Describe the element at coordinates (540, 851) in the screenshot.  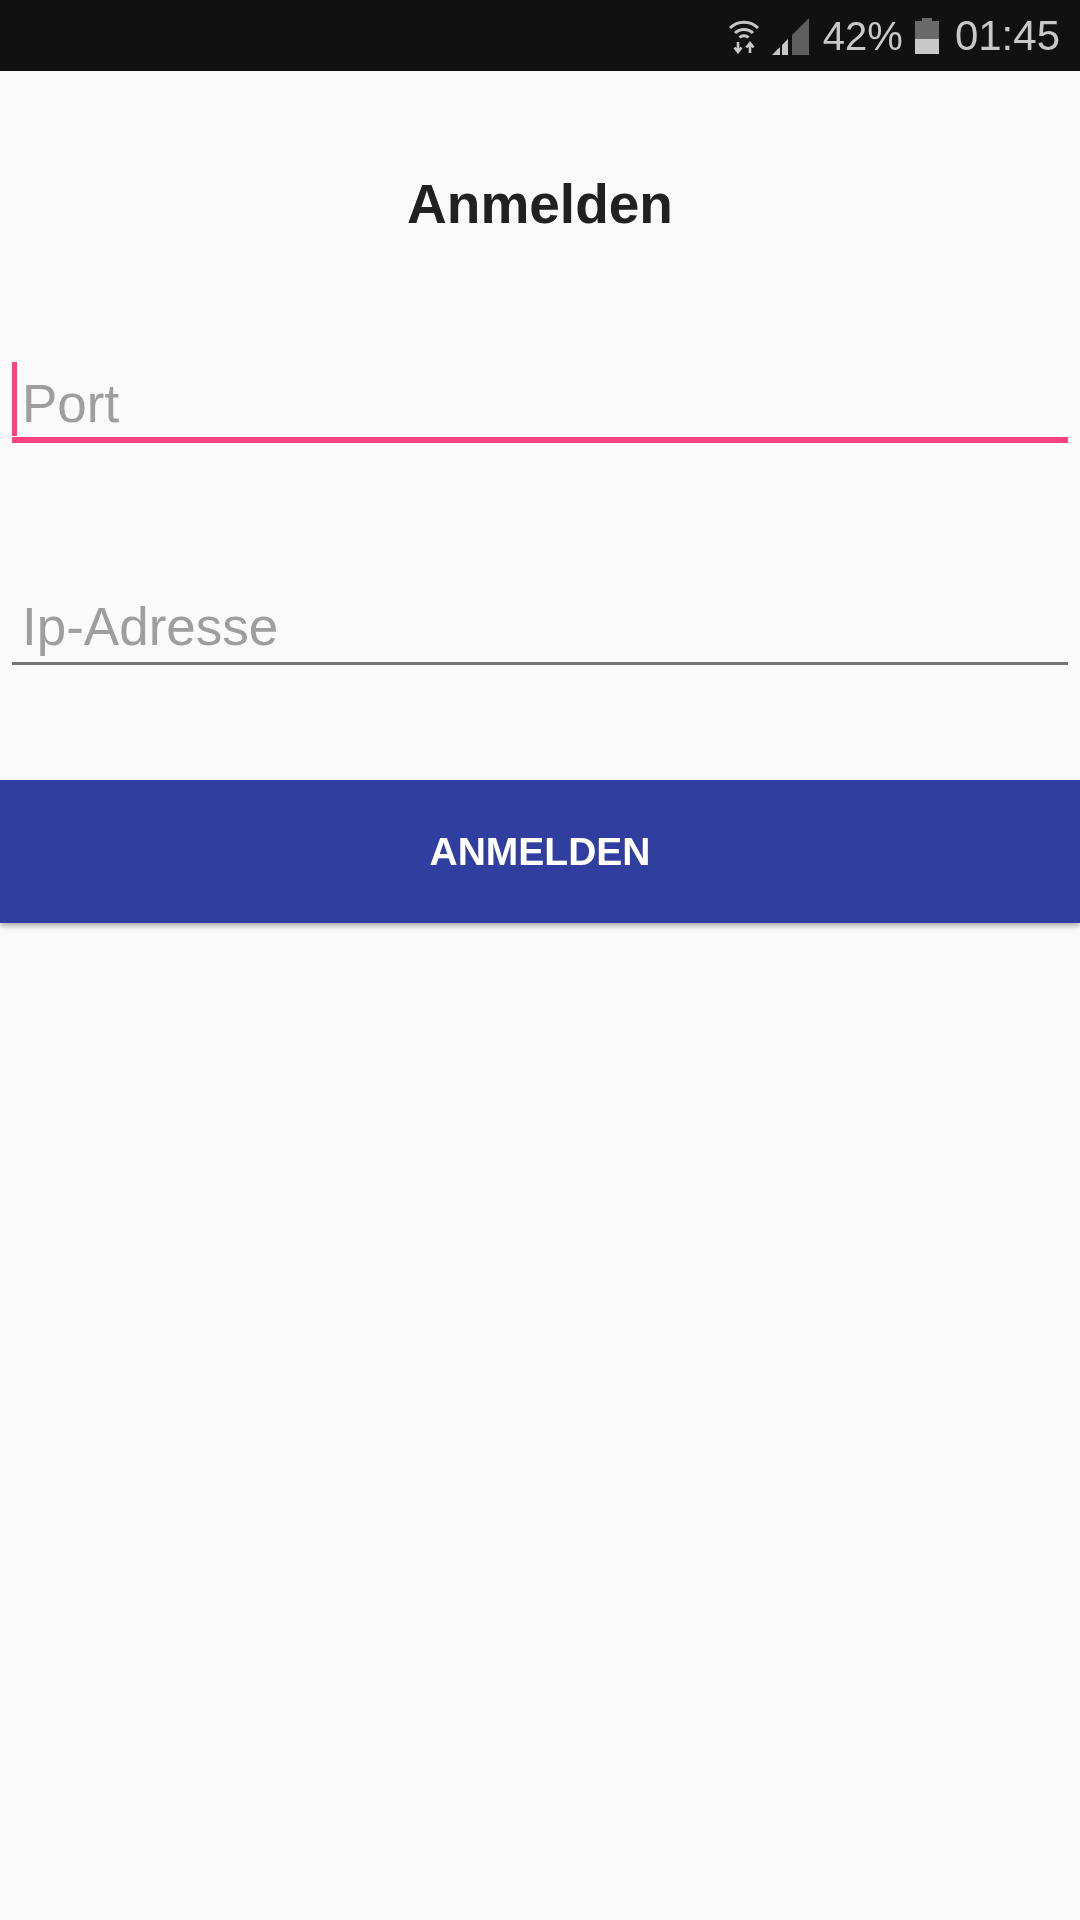
I see `login-button: ANMELDEN` at that location.